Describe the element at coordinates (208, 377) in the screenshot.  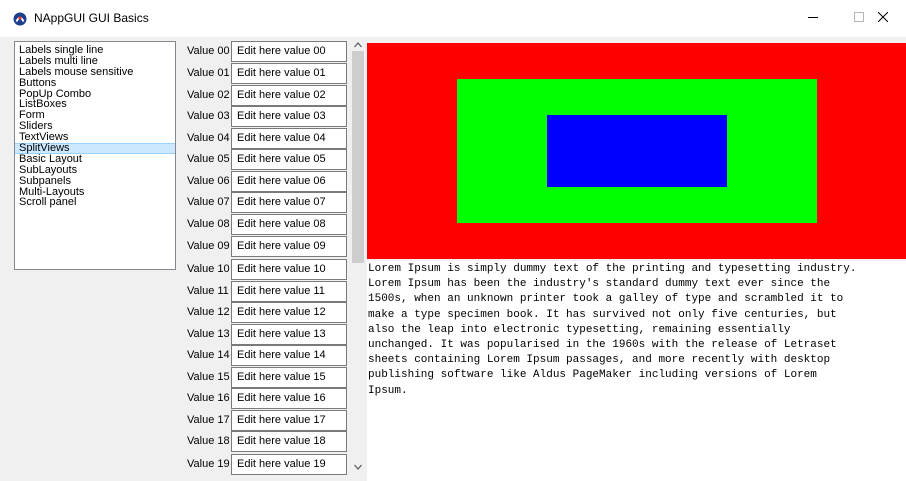
I see `form-label: Value 15` at that location.